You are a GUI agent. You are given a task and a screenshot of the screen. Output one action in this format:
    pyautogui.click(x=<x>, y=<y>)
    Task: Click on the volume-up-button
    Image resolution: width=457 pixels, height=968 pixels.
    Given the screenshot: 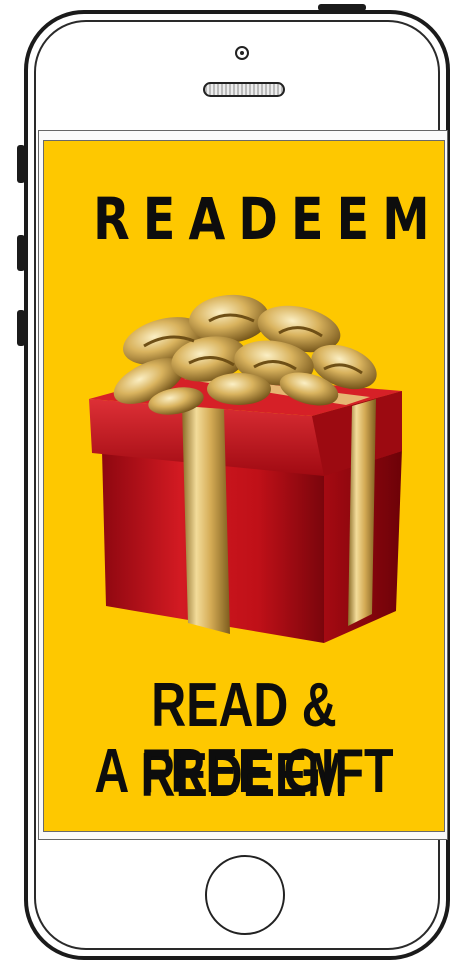 What is the action you would take?
    pyautogui.click(x=21, y=253)
    